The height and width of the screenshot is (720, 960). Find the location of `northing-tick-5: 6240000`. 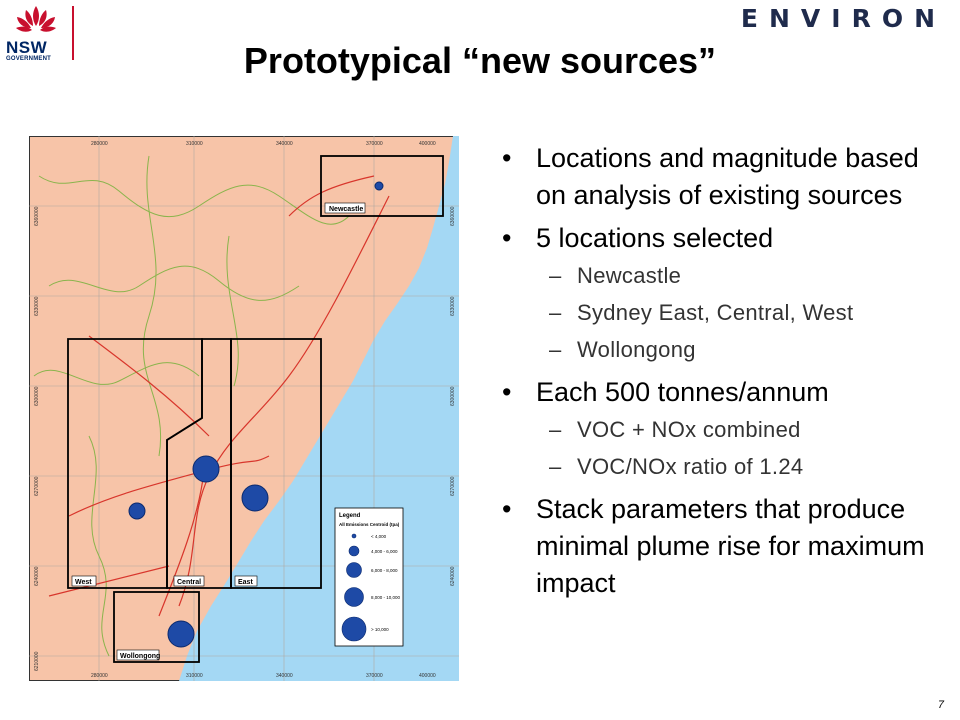

northing-tick-5: 6240000 is located at coordinates (37, 576).